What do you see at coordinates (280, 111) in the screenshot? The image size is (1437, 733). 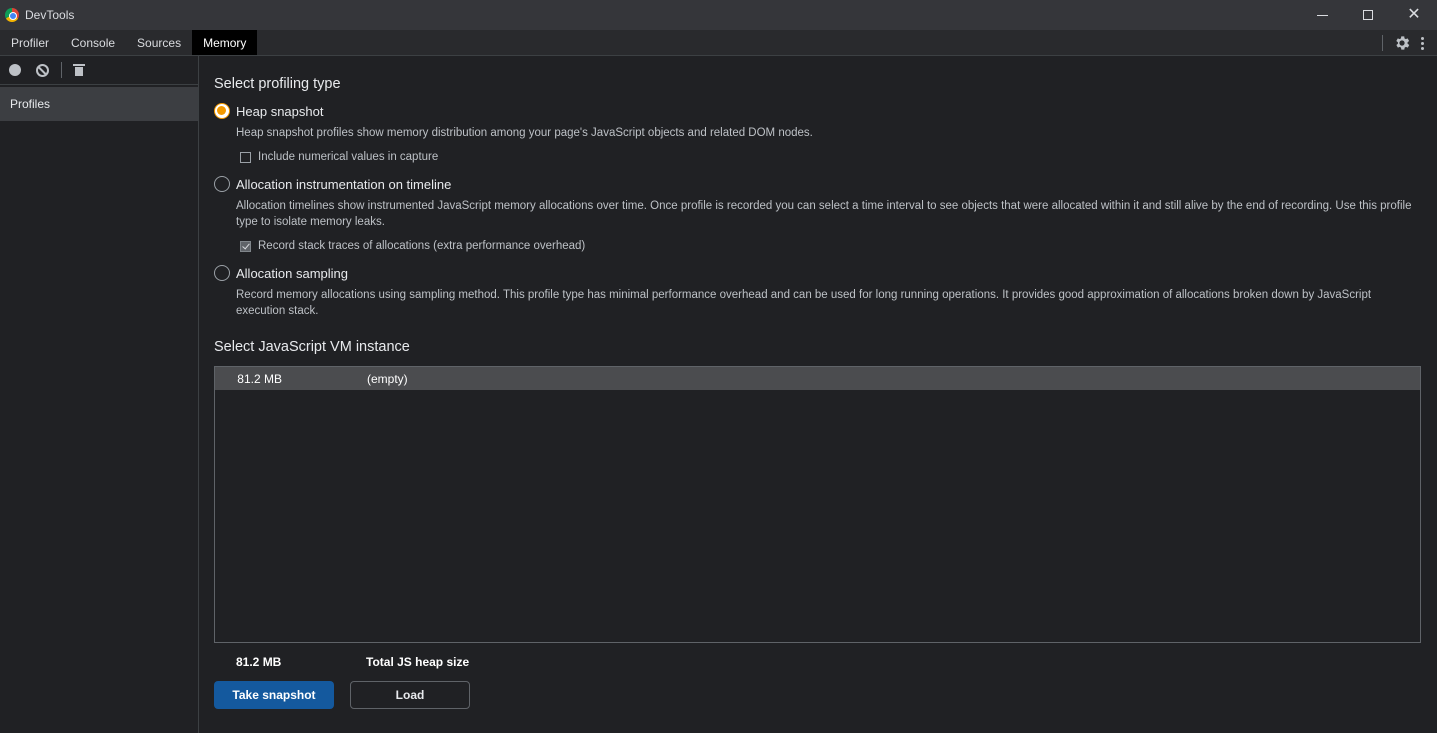 I see `option-label: Heap snapshot` at bounding box center [280, 111].